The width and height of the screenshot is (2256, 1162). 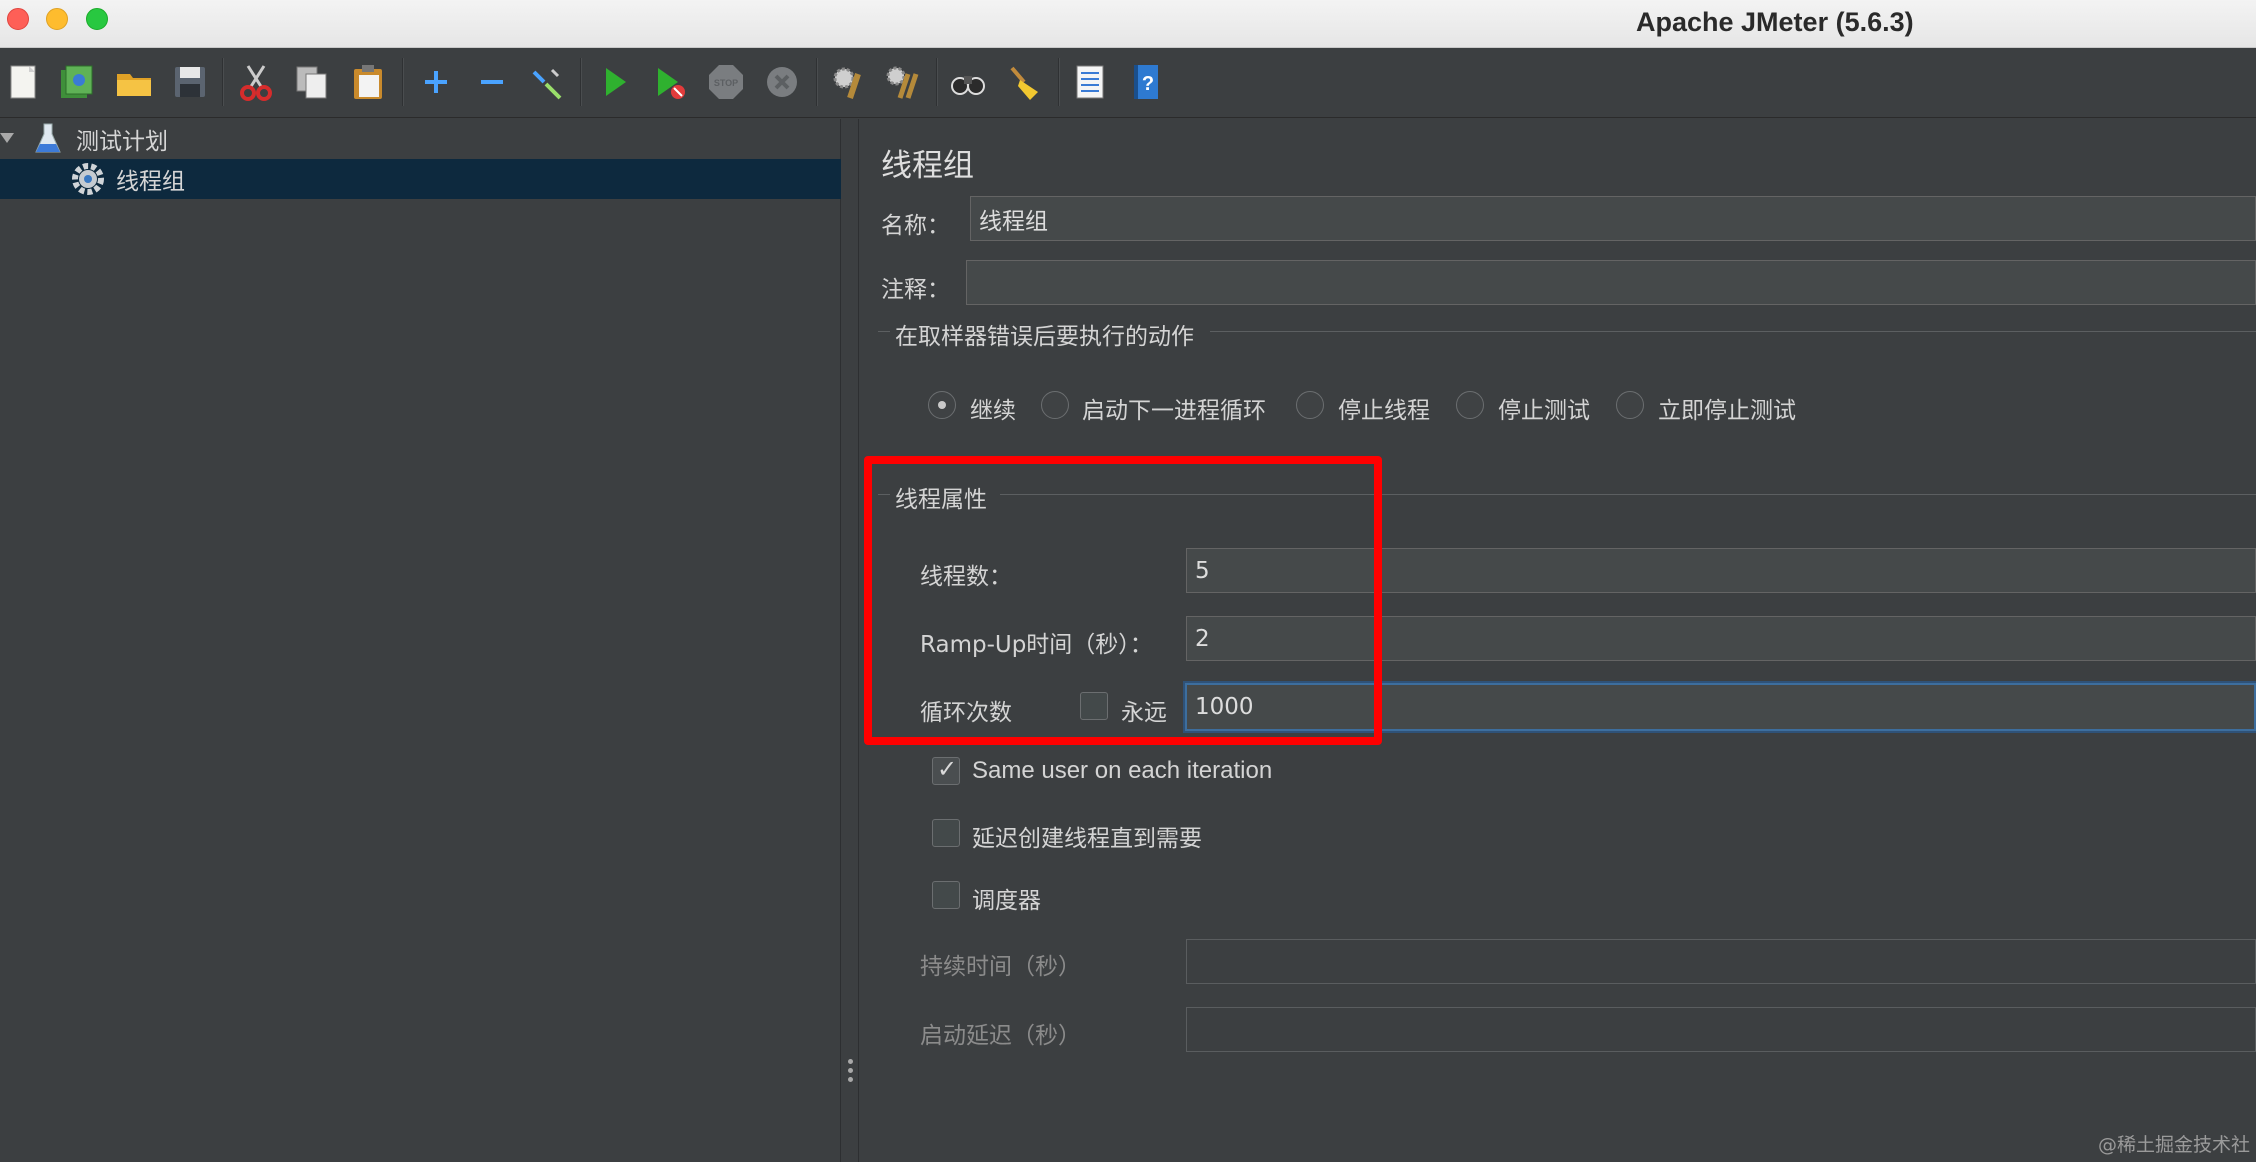 What do you see at coordinates (1721, 961) in the screenshot?
I see `duration-field` at bounding box center [1721, 961].